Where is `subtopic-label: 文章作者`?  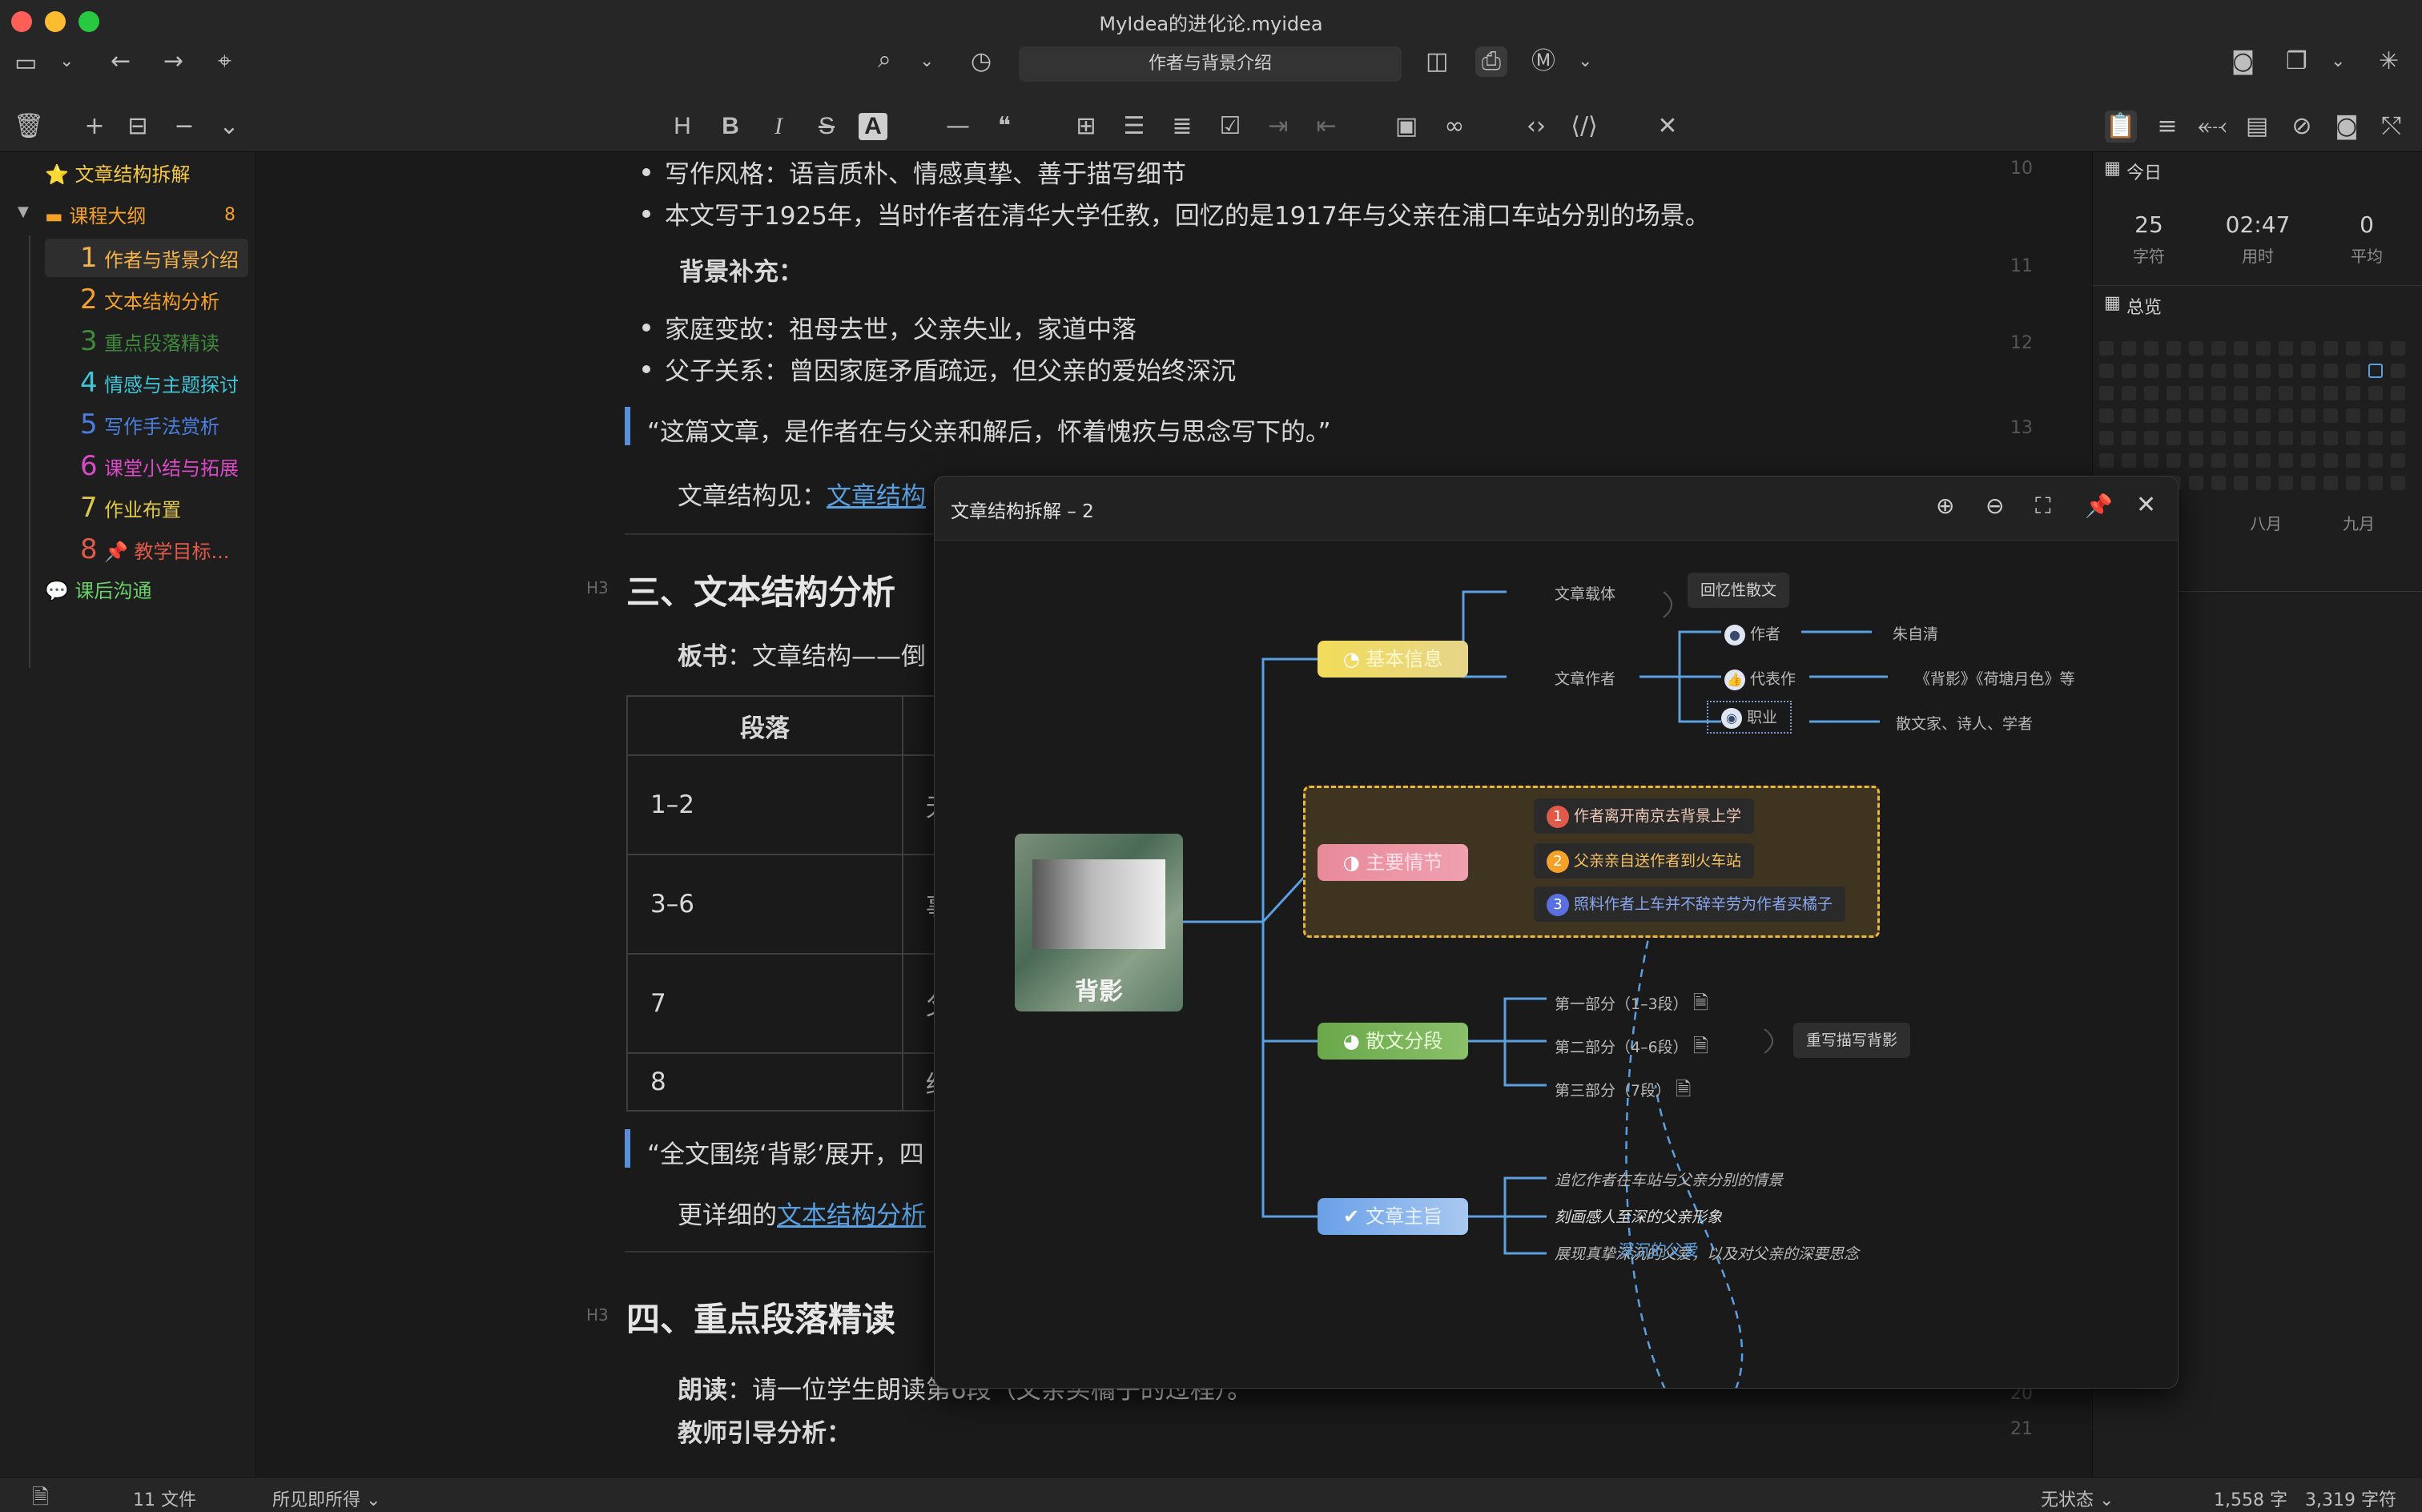 subtopic-label: 文章作者 is located at coordinates (1585, 678).